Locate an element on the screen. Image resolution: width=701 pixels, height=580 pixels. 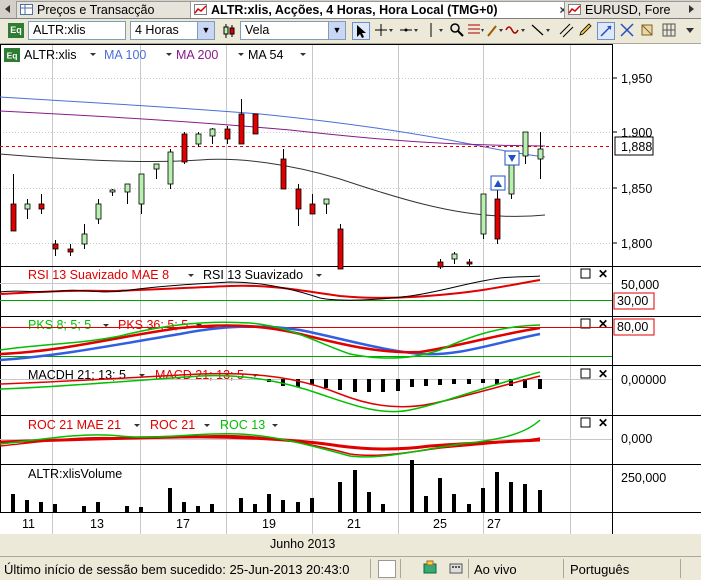
grid-tool-icon is located at coordinates (669, 31).